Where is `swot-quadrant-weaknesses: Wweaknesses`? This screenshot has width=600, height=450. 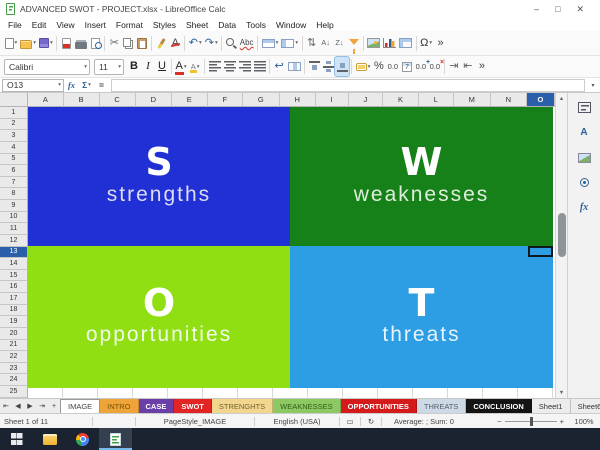 swot-quadrant-weaknesses: Wweaknesses is located at coordinates (421, 176).